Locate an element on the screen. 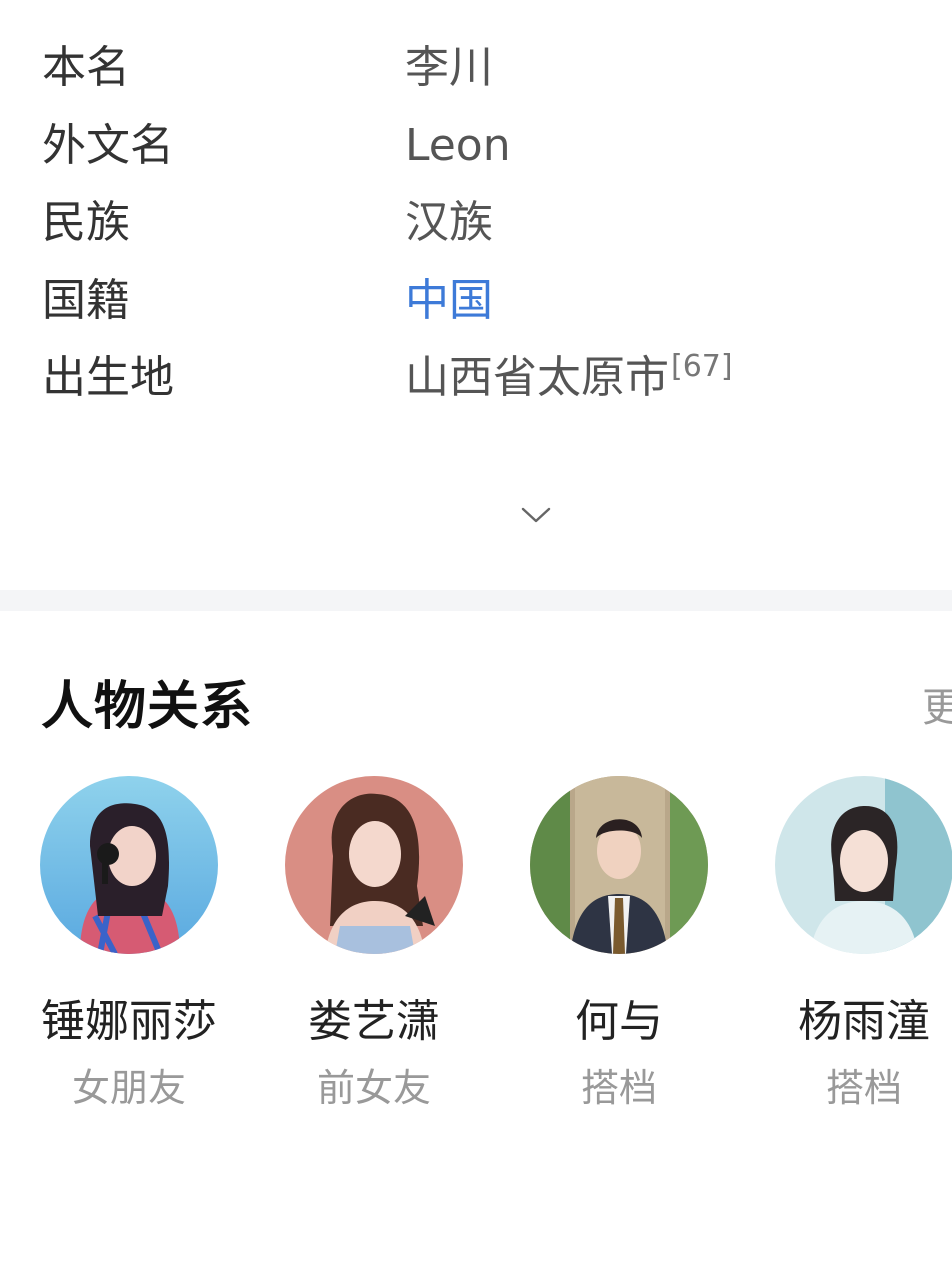  chevron-down-icon is located at coordinates (536, 515).